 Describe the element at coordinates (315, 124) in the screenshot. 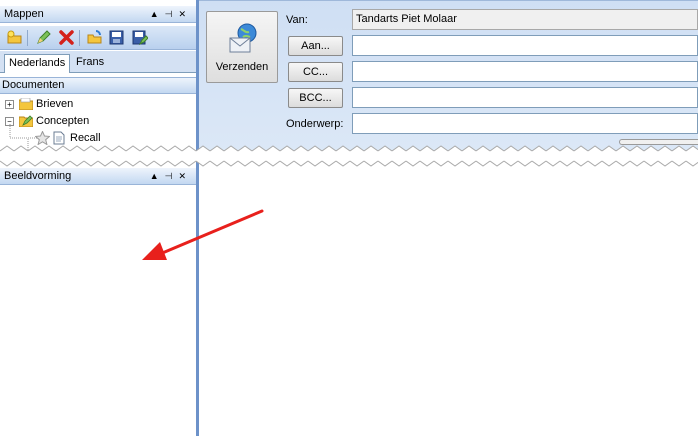

I see `onderwerp-label: Onderwerp:` at that location.